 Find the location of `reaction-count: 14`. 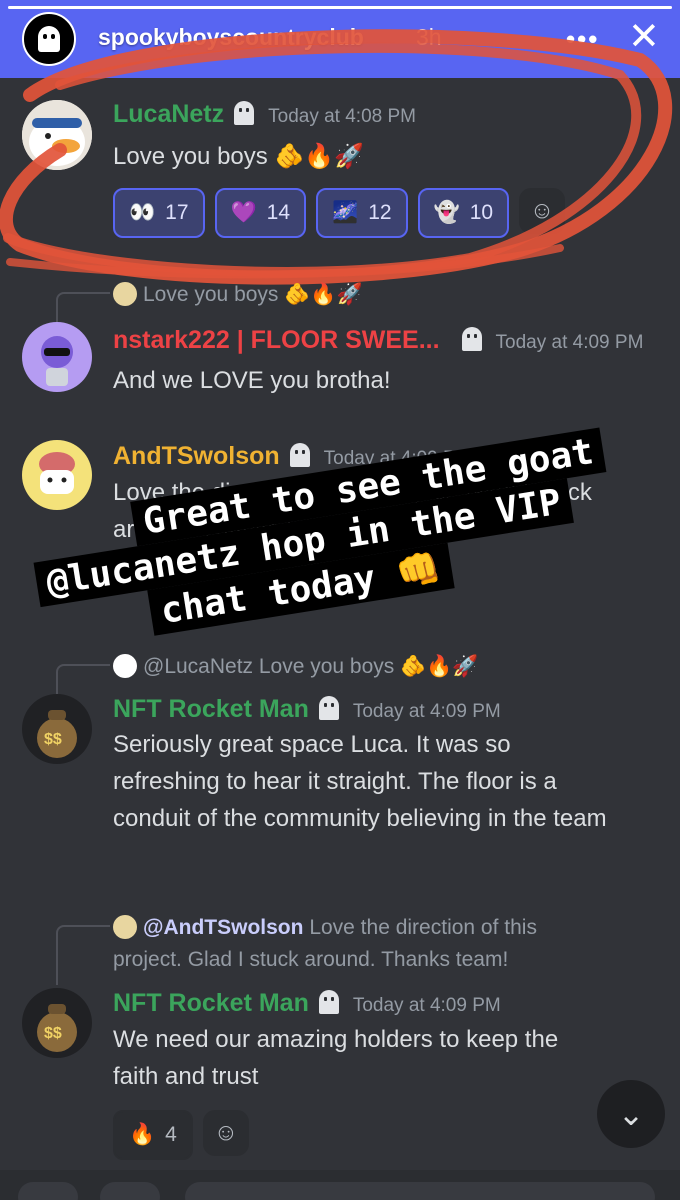

reaction-count: 14 is located at coordinates (278, 212).